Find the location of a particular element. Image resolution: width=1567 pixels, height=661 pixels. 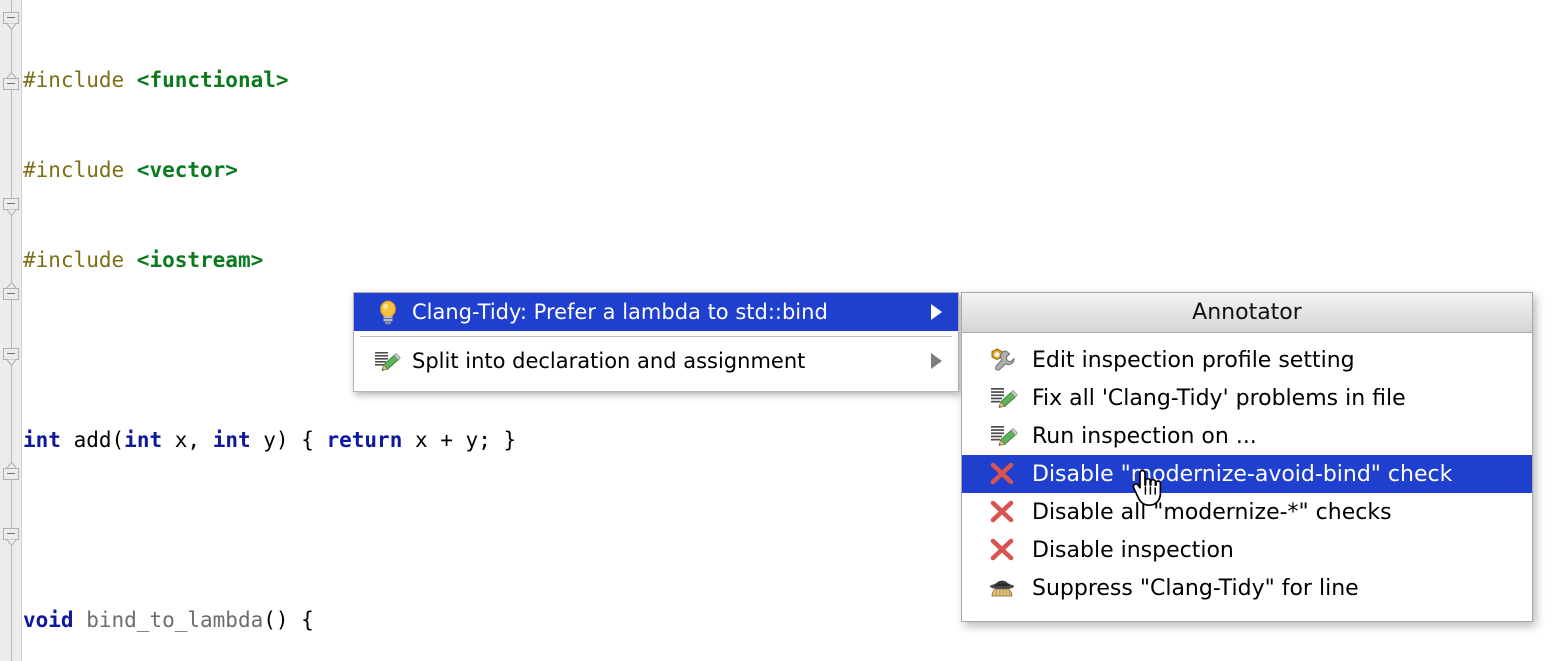

annotator-item-edit-inspection-profile: Edit inspection profile setting is located at coordinates (1247, 360).